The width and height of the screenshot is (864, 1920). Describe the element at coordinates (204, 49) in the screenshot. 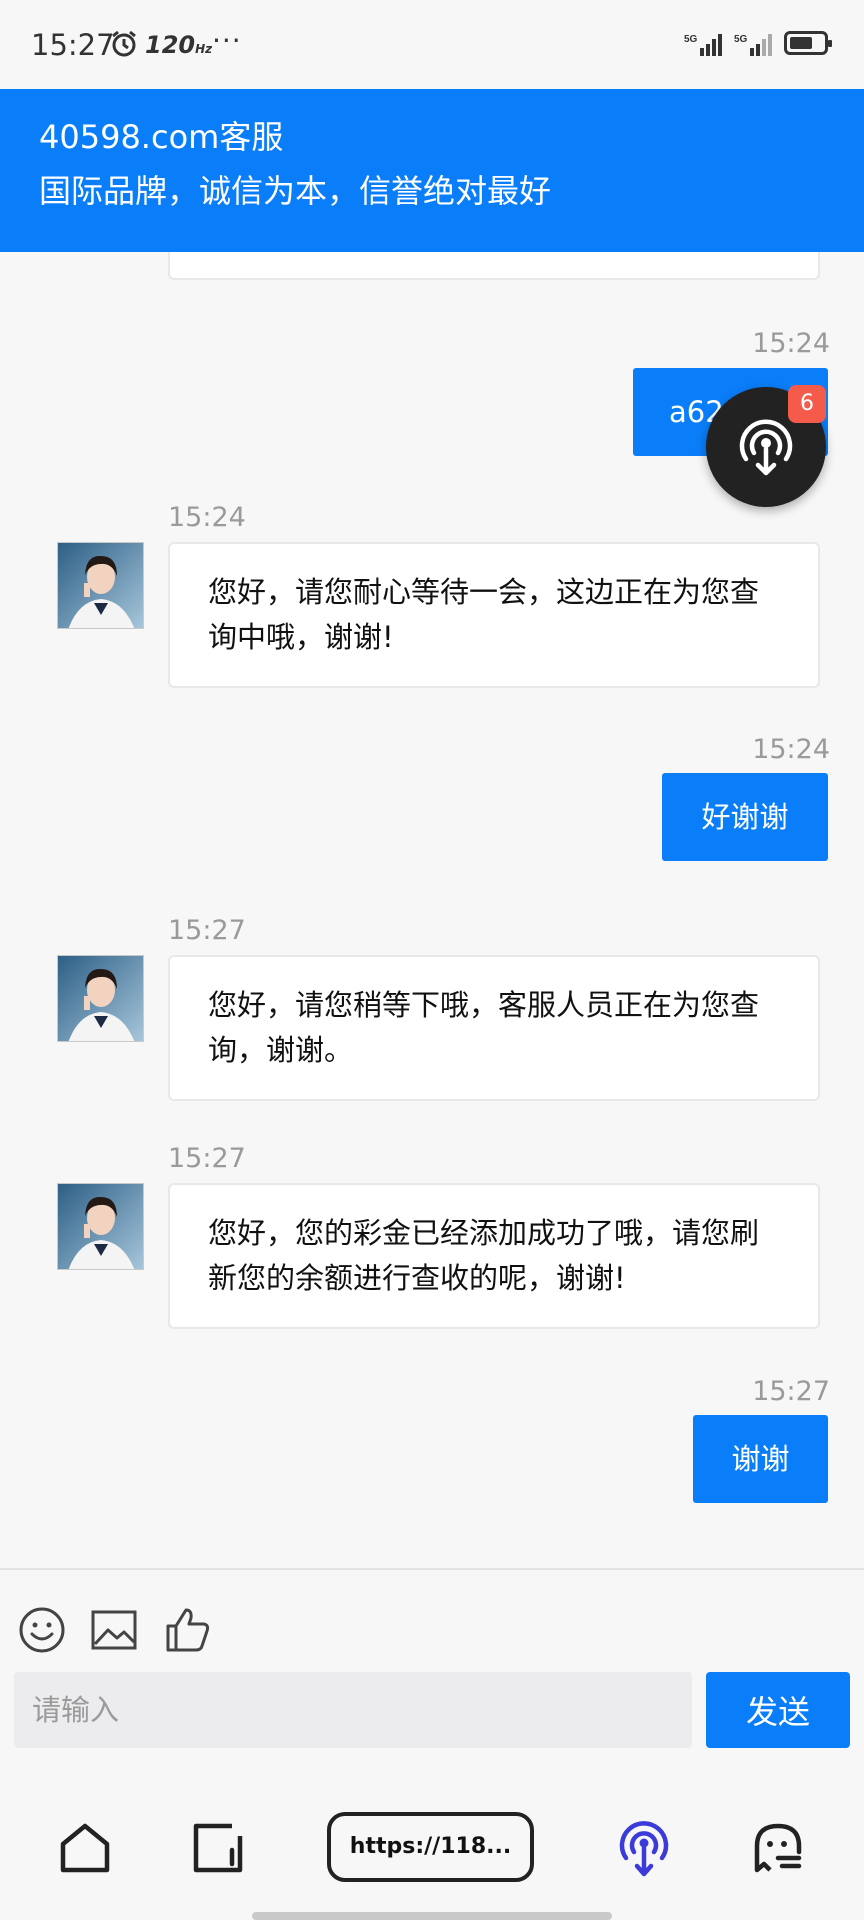

I see `refresh-rate-unit: Hz` at that location.